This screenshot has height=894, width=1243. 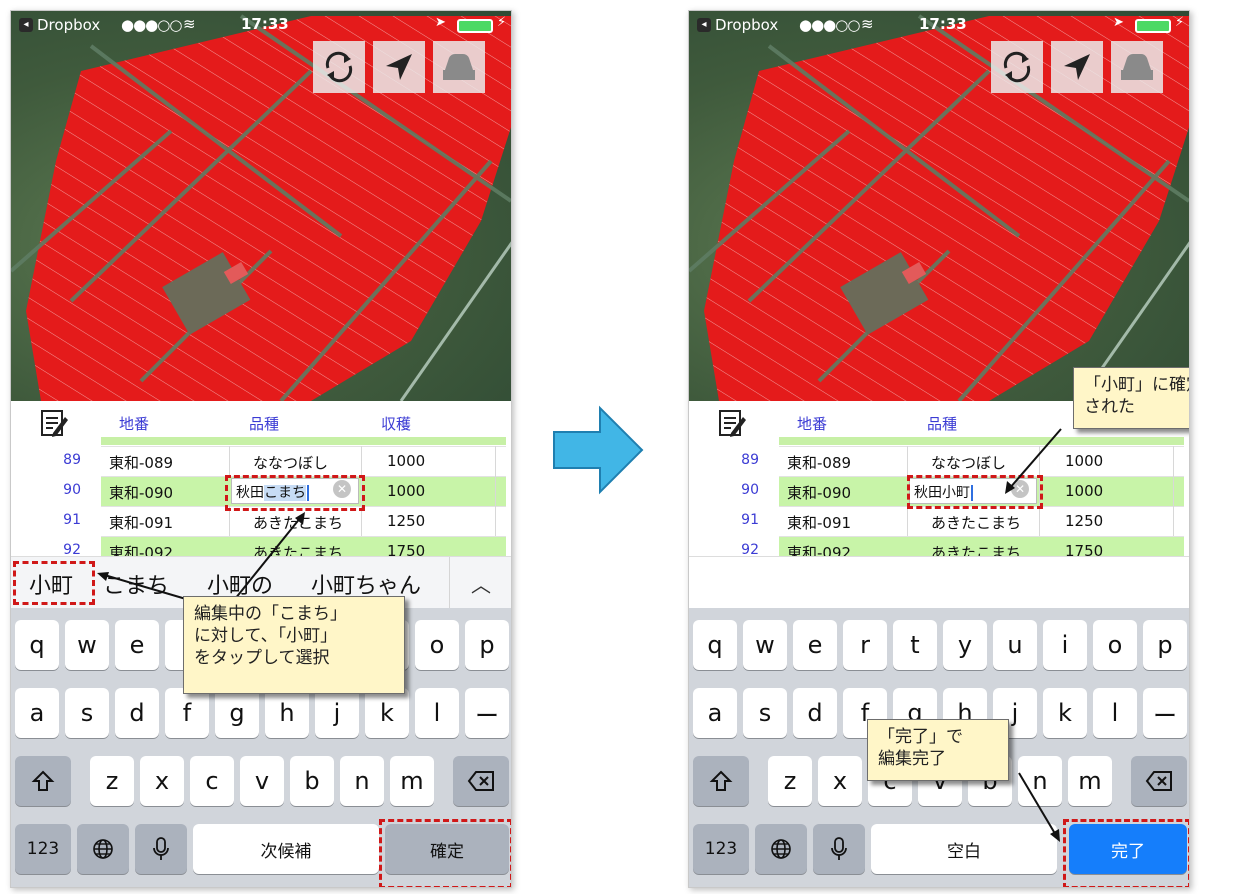 What do you see at coordinates (964, 849) in the screenshot?
I see `space-key: 空白` at bounding box center [964, 849].